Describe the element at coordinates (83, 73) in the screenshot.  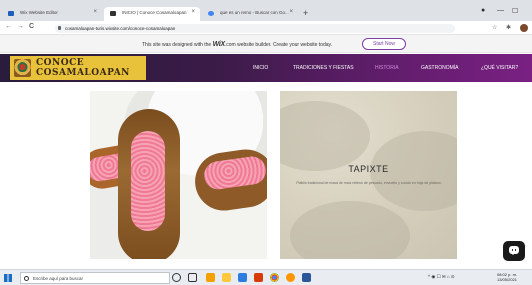
I see `logo-line2: COSAMALOAPAN` at that location.